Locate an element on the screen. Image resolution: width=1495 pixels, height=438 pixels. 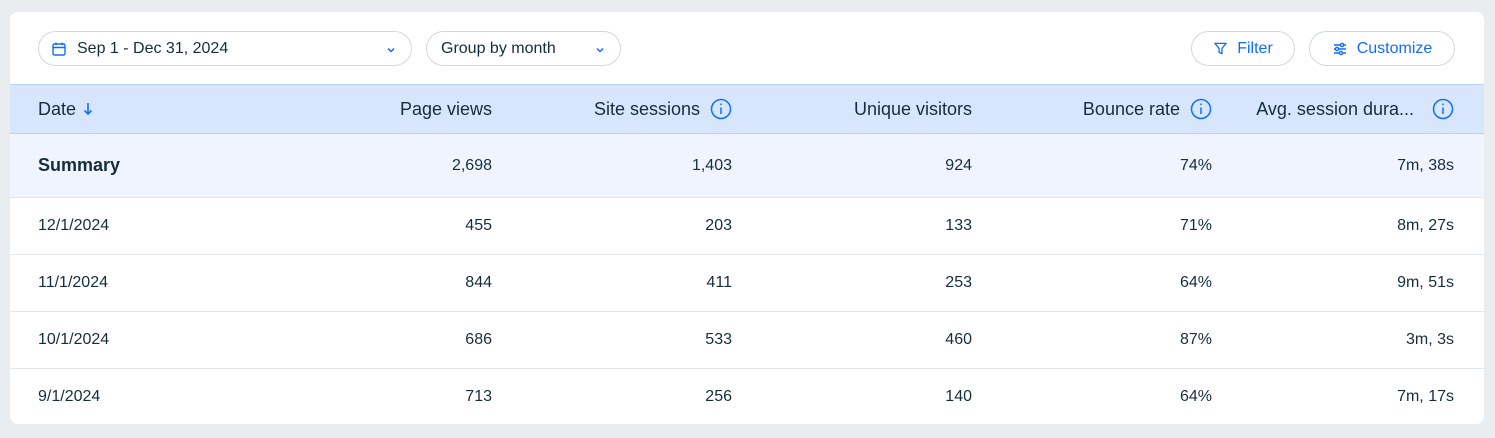
cell-date: 10/1/2024 is located at coordinates (74, 339).